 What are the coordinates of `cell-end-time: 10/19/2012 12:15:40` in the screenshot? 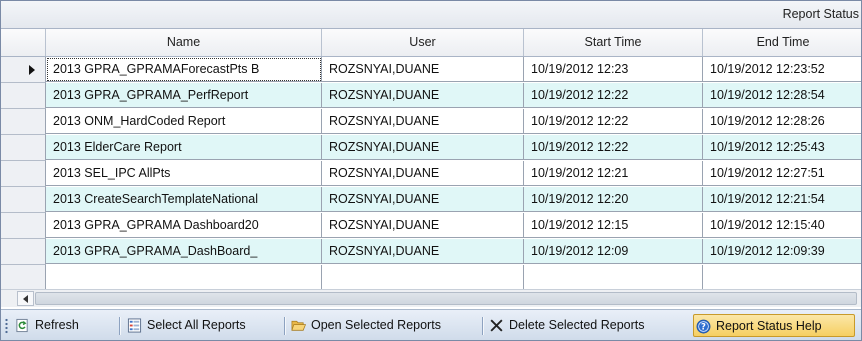 It's located at (782, 225).